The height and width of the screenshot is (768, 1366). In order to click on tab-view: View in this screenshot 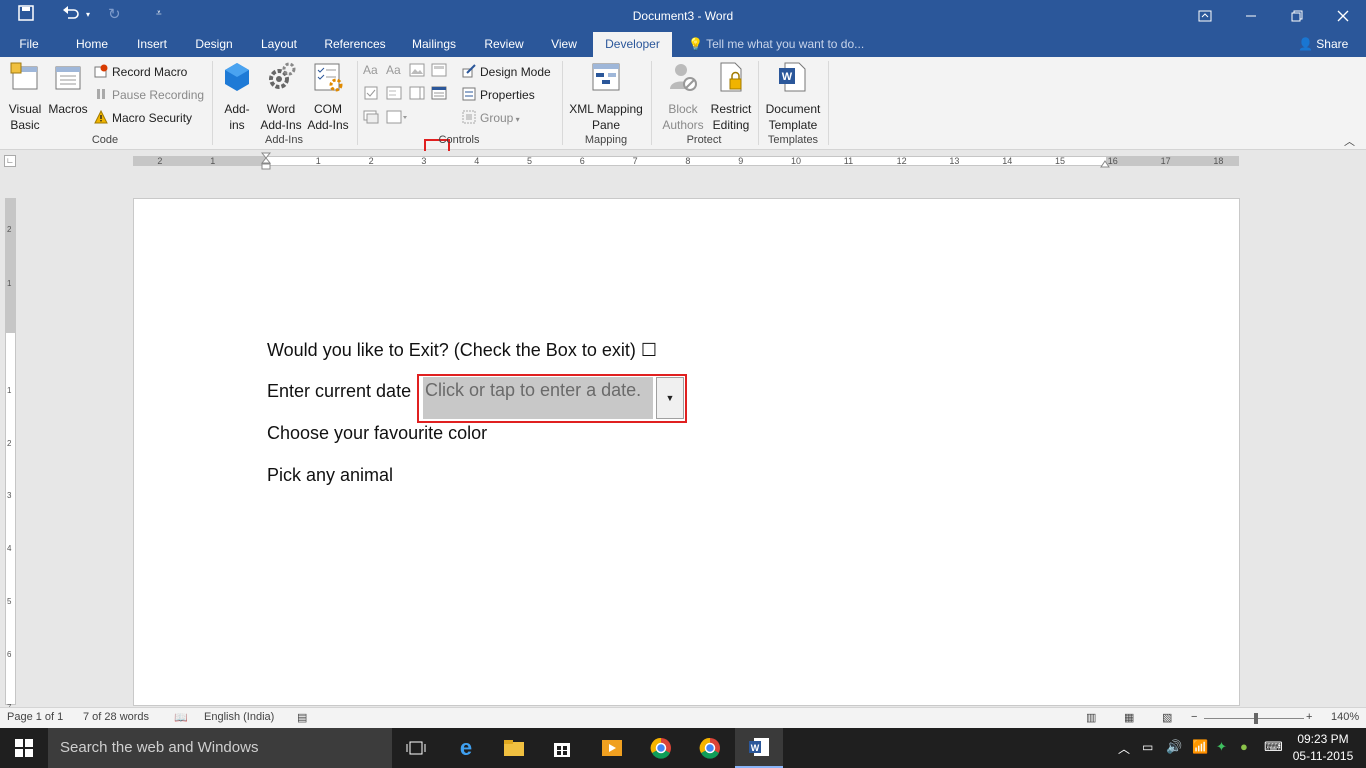, I will do `click(564, 44)`.